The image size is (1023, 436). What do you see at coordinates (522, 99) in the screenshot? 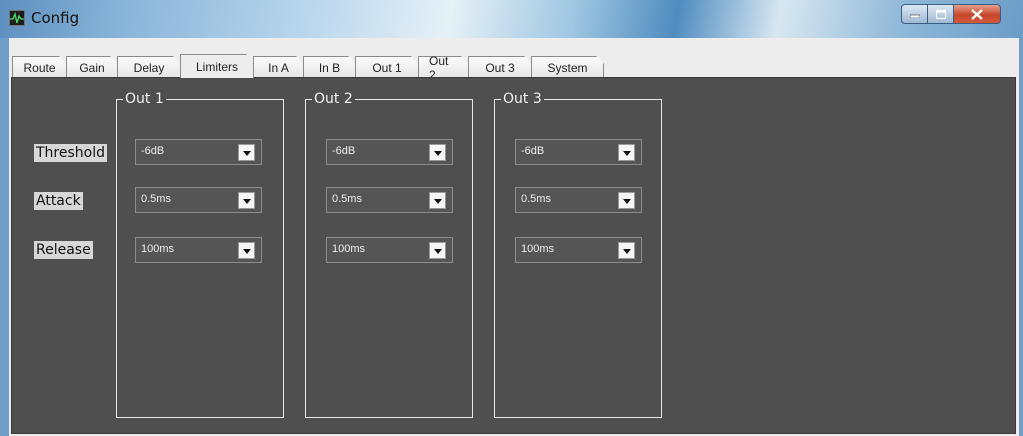
I see `out-3-title: Out 3` at bounding box center [522, 99].